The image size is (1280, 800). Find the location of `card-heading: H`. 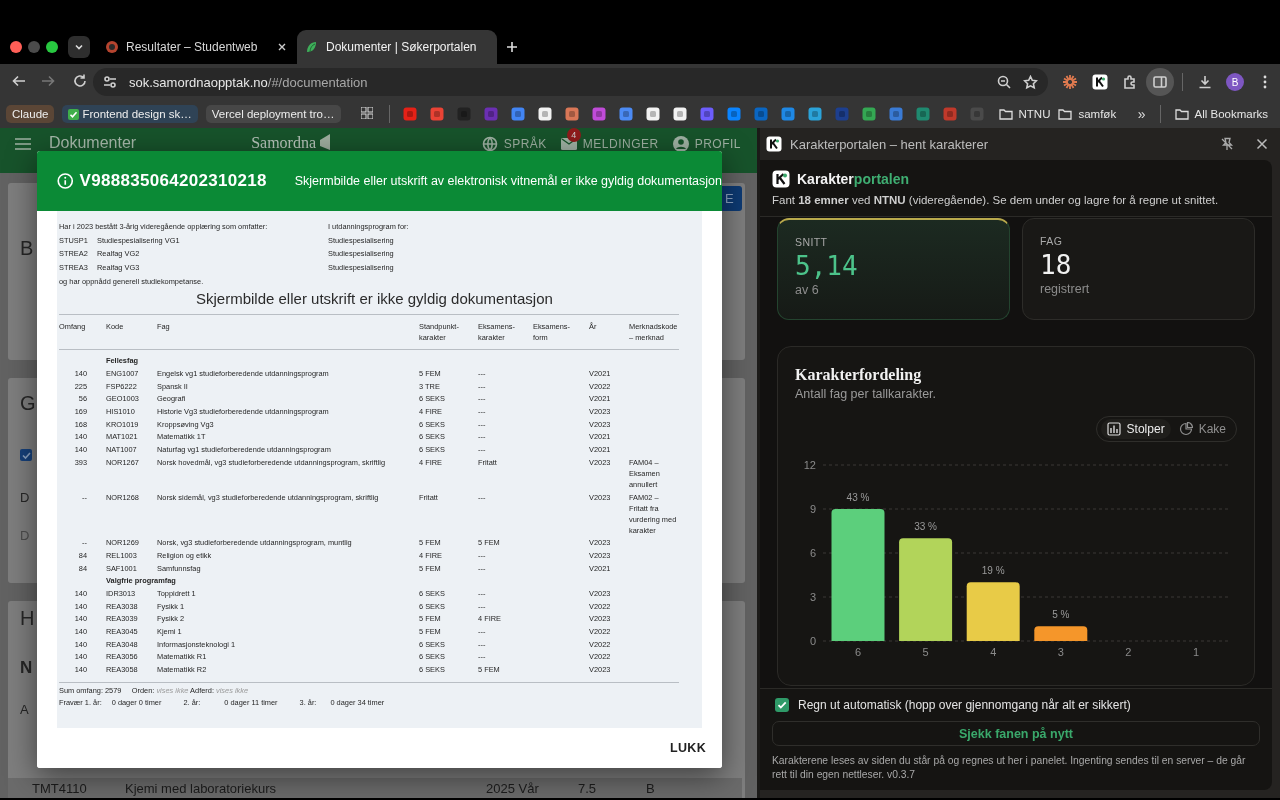

card-heading: H is located at coordinates (27, 618).